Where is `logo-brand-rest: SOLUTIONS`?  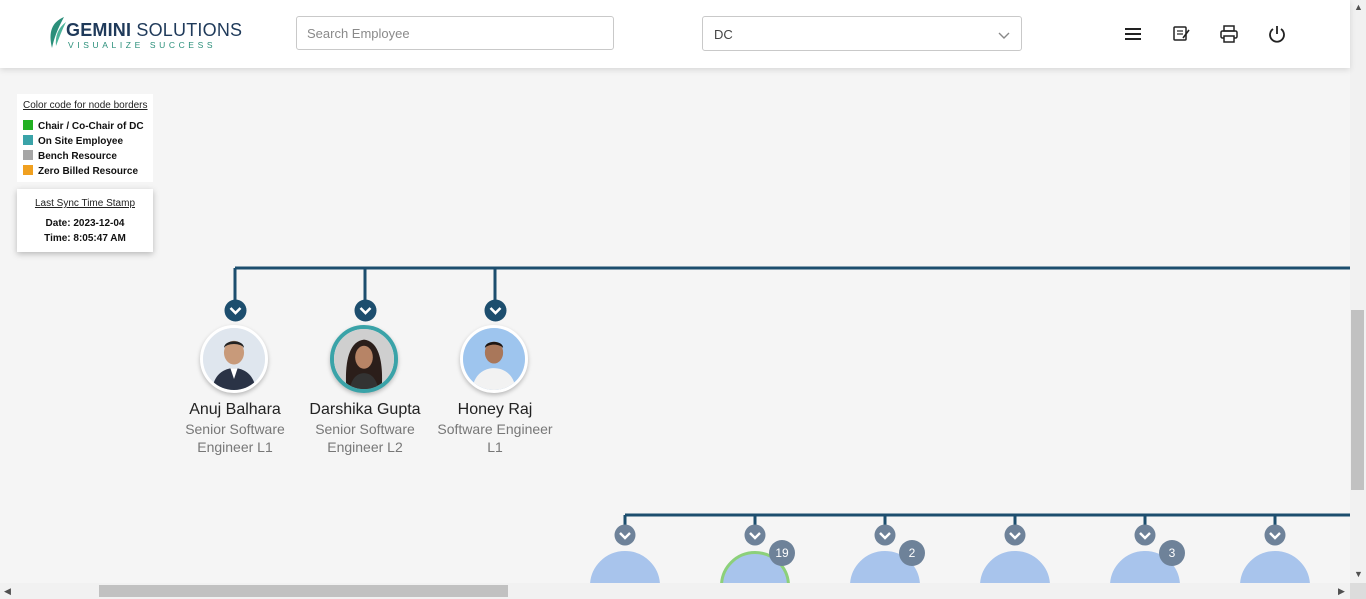
logo-brand-rest: SOLUTIONS is located at coordinates (187, 30).